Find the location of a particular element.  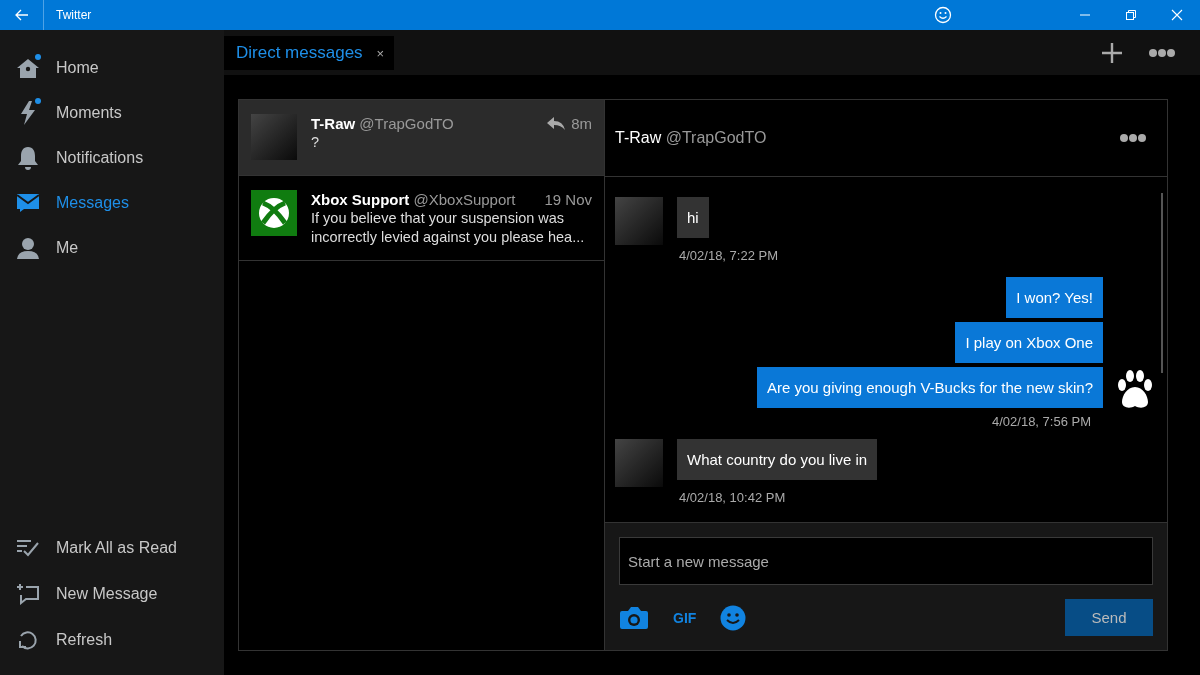

camera-icon is located at coordinates (634, 617).